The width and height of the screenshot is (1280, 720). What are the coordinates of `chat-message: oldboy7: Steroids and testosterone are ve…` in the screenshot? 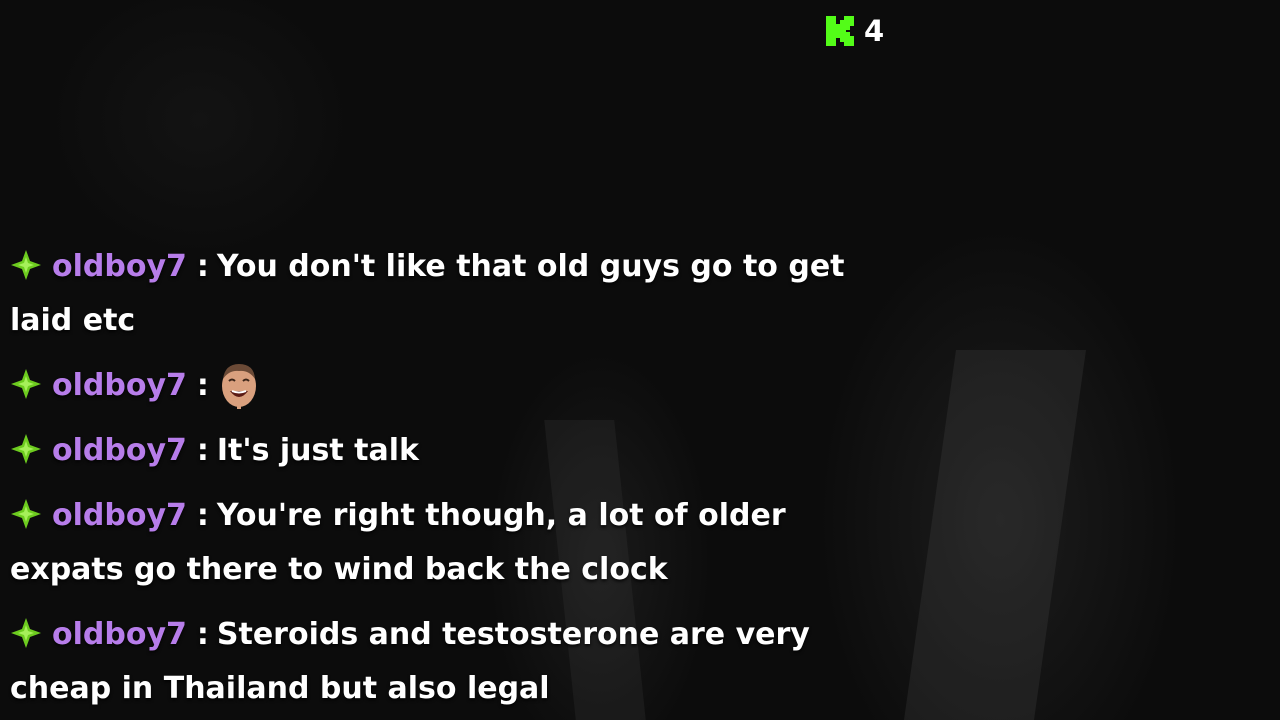 It's located at (435, 662).